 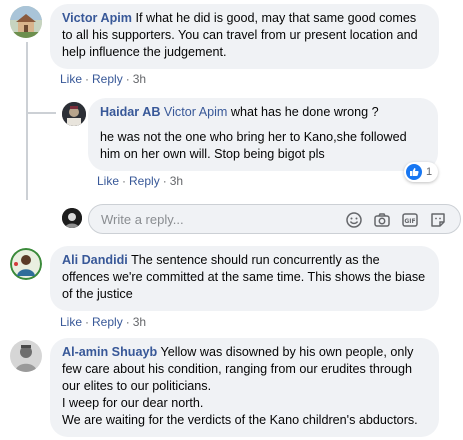 I want to click on thread-connector-branch, so click(x=41, y=113).